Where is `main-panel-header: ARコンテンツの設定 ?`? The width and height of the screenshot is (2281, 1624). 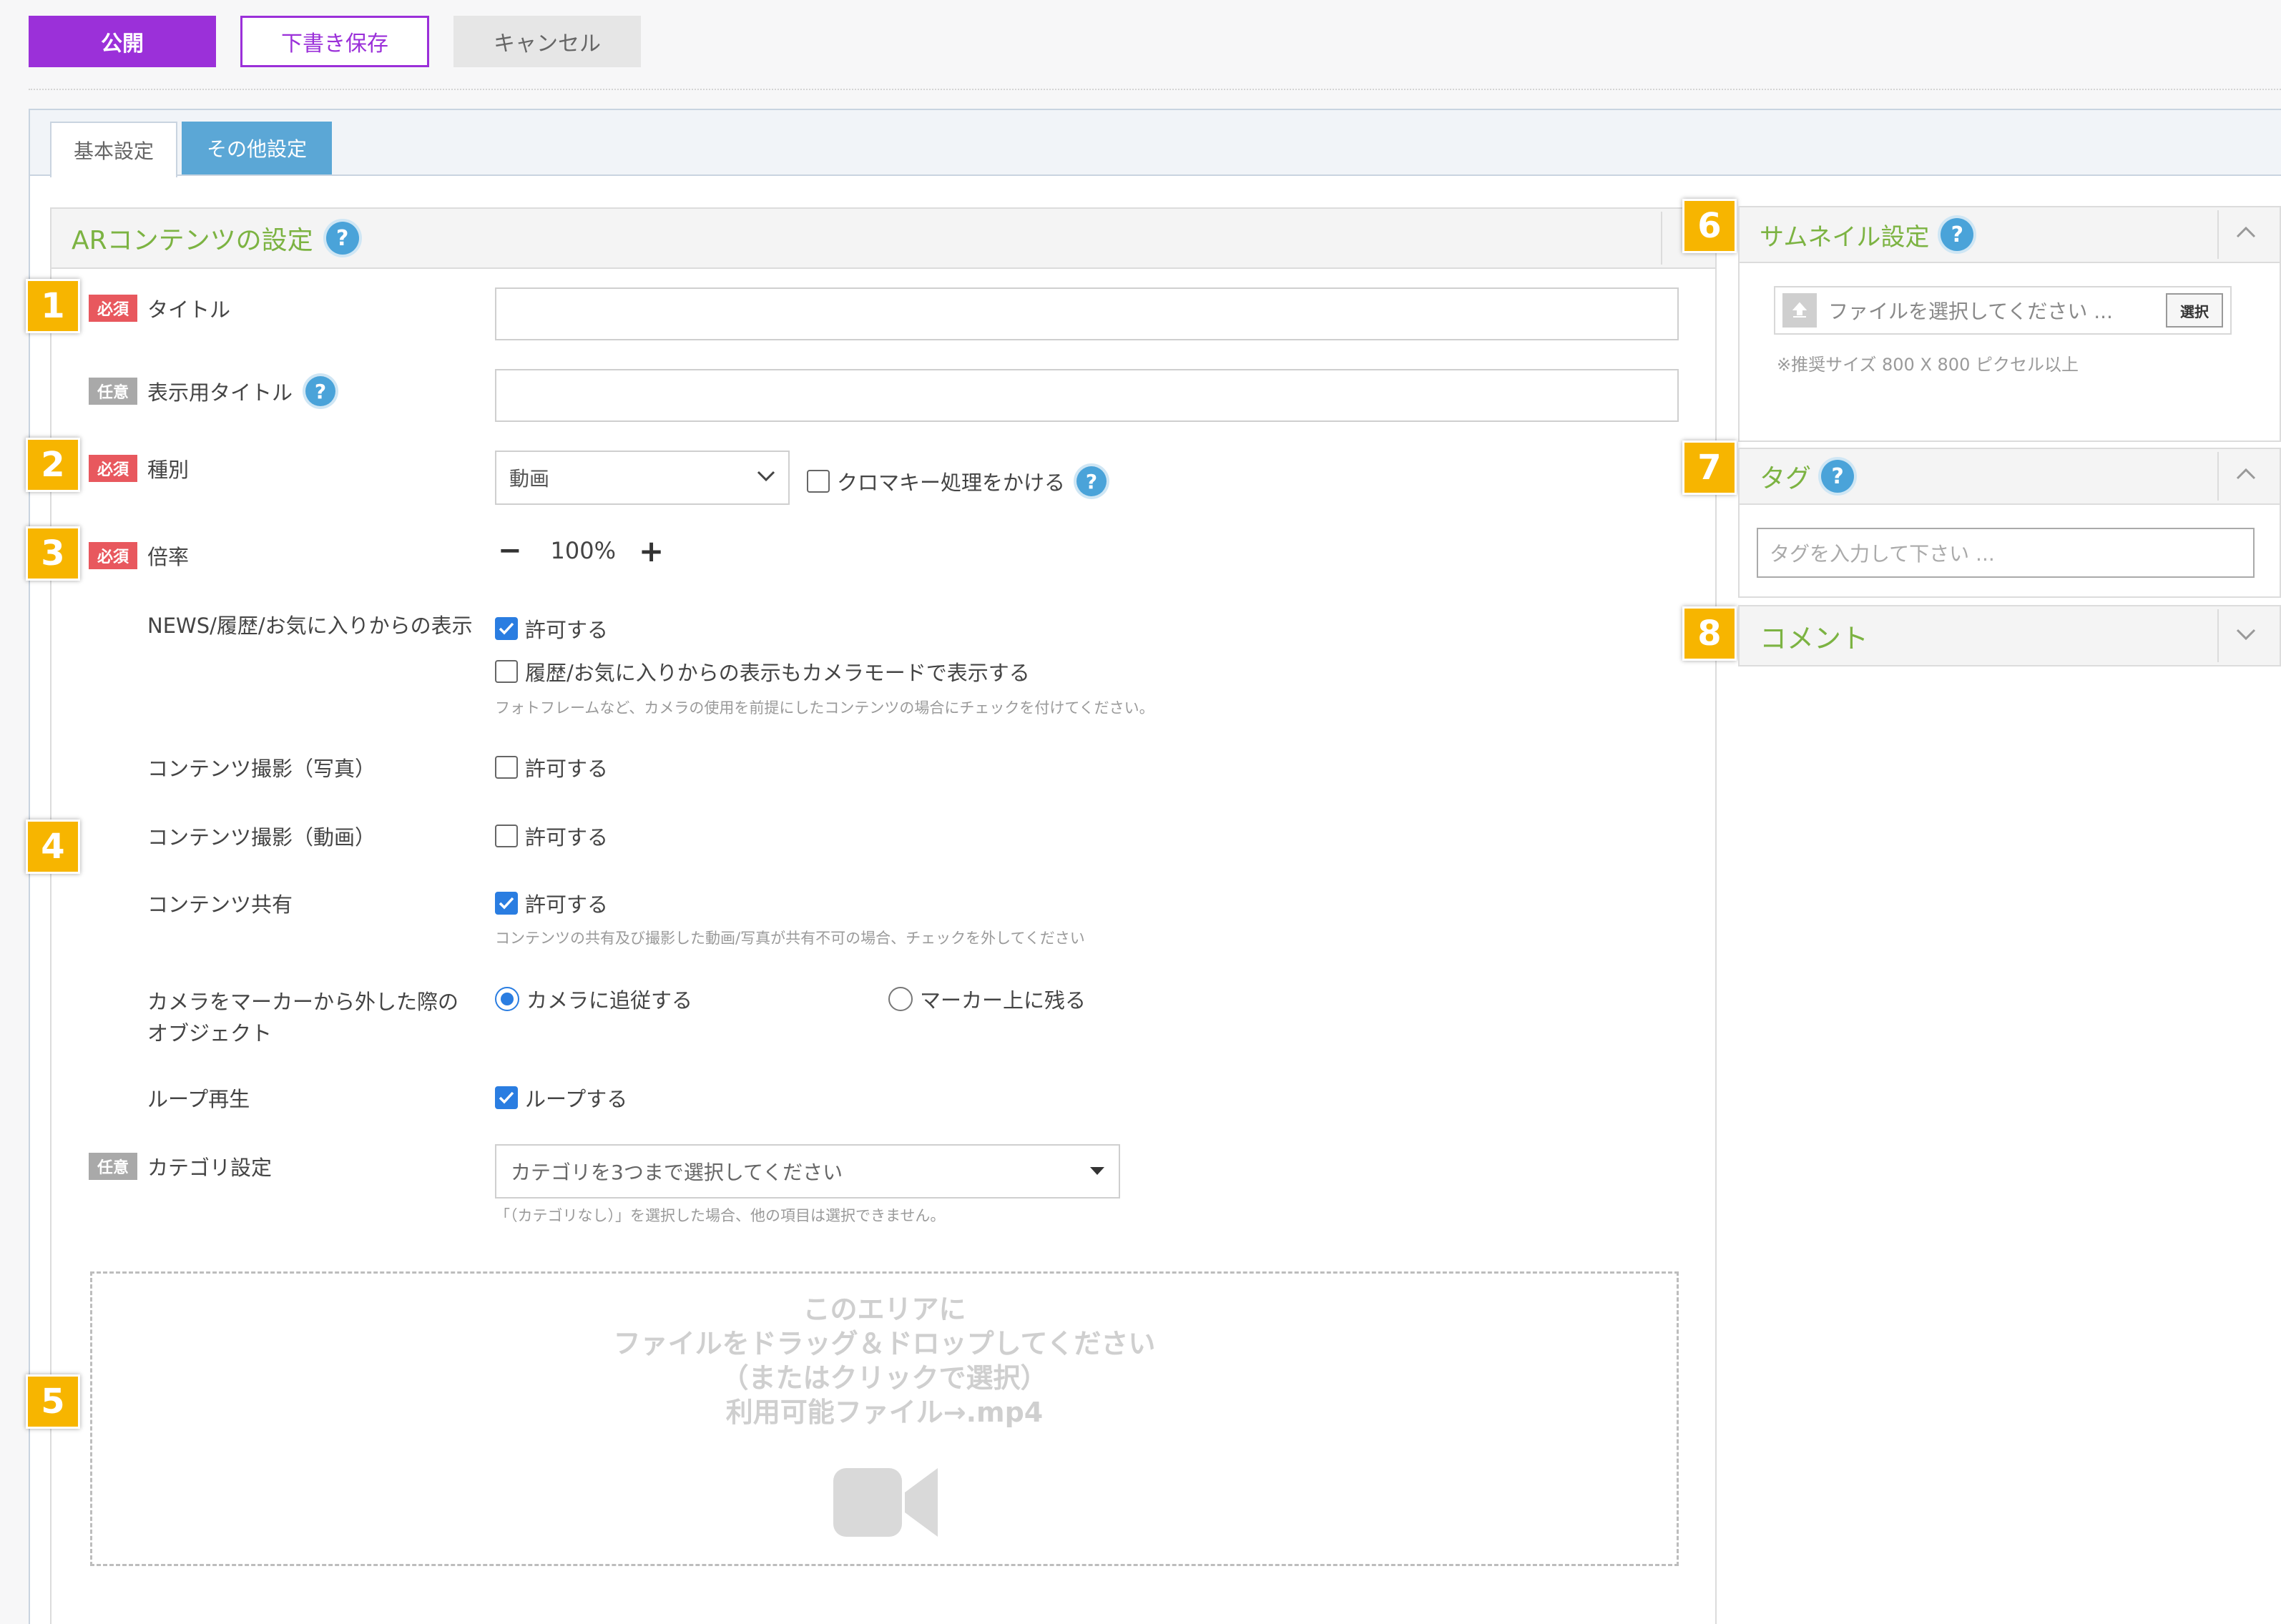 main-panel-header: ARコンテンツの設定 ? is located at coordinates (883, 238).